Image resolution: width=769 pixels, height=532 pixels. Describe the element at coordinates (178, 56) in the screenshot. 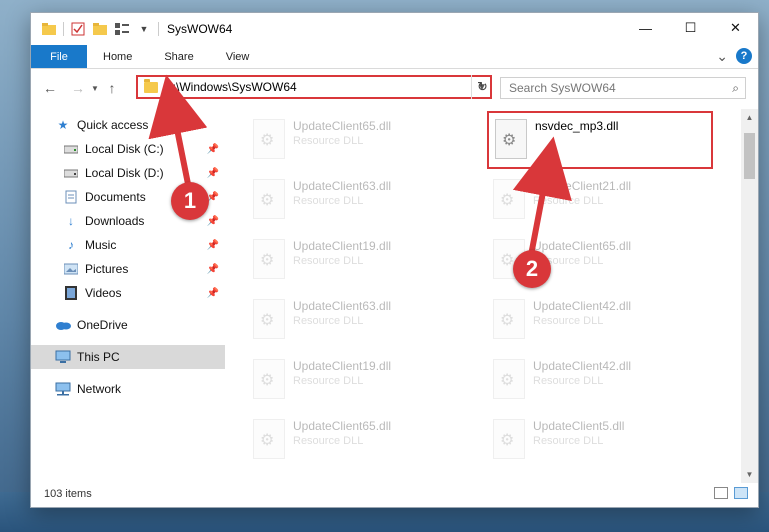

I see `tab-share: Share` at that location.